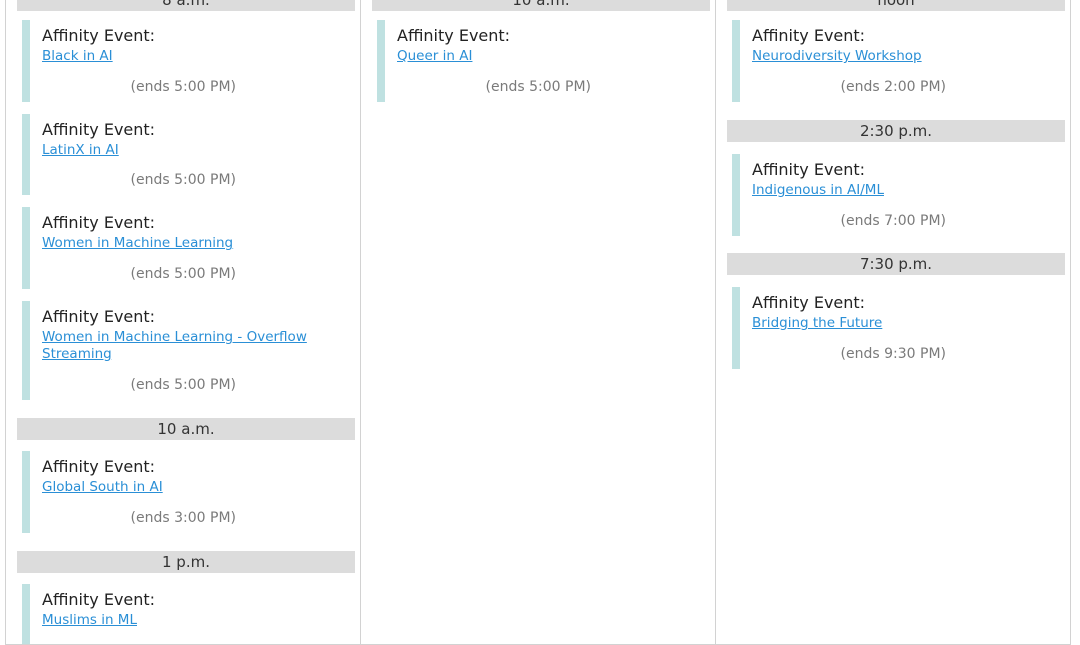 Image resolution: width=1080 pixels, height=645 pixels. What do you see at coordinates (187, 487) in the screenshot?
I see `event-title-link: Global South in AI` at bounding box center [187, 487].